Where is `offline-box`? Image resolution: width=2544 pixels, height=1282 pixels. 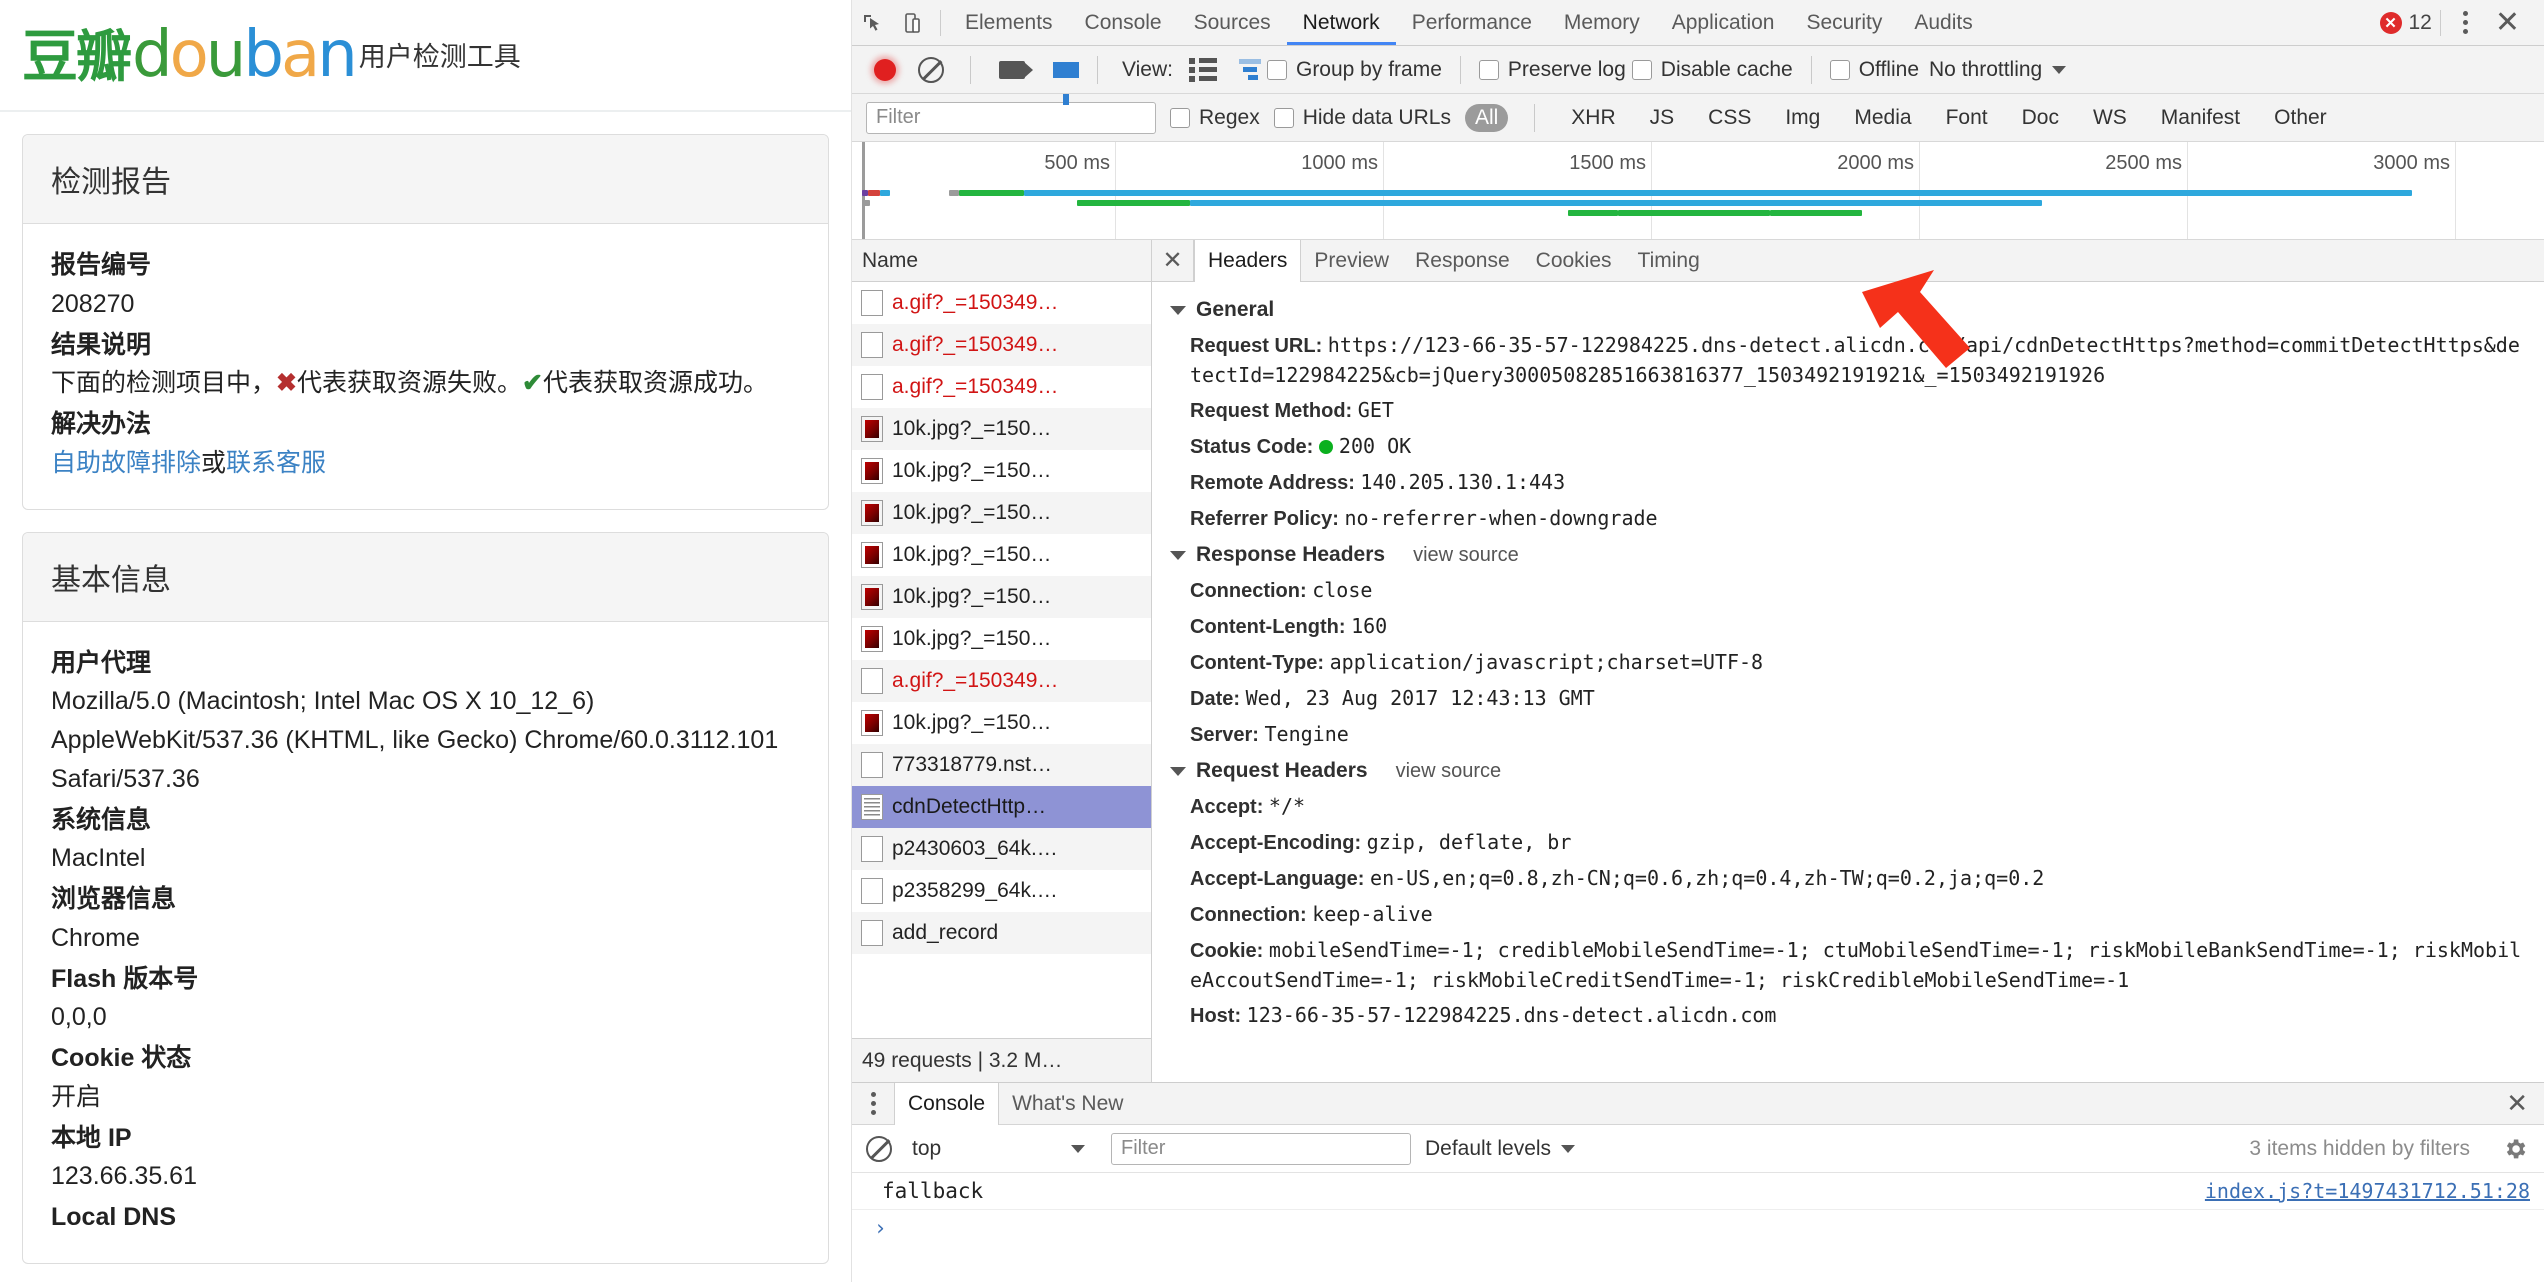 offline-box is located at coordinates (1839, 69).